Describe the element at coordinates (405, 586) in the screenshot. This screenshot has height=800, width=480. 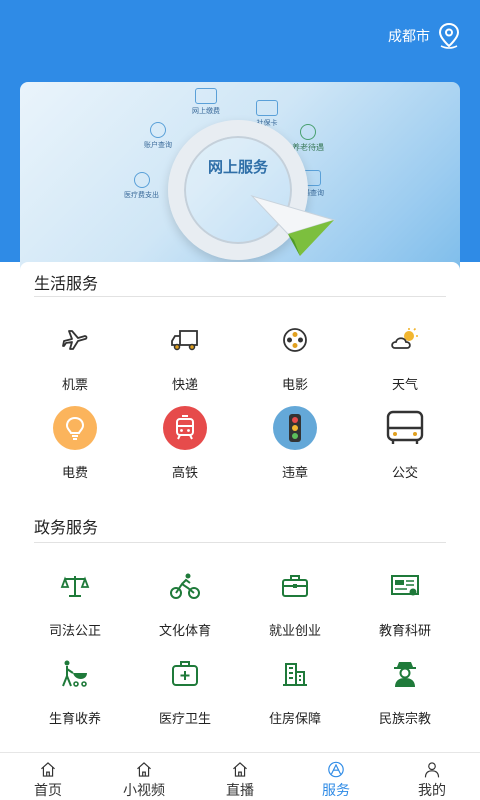
I see `certificate-icon` at that location.